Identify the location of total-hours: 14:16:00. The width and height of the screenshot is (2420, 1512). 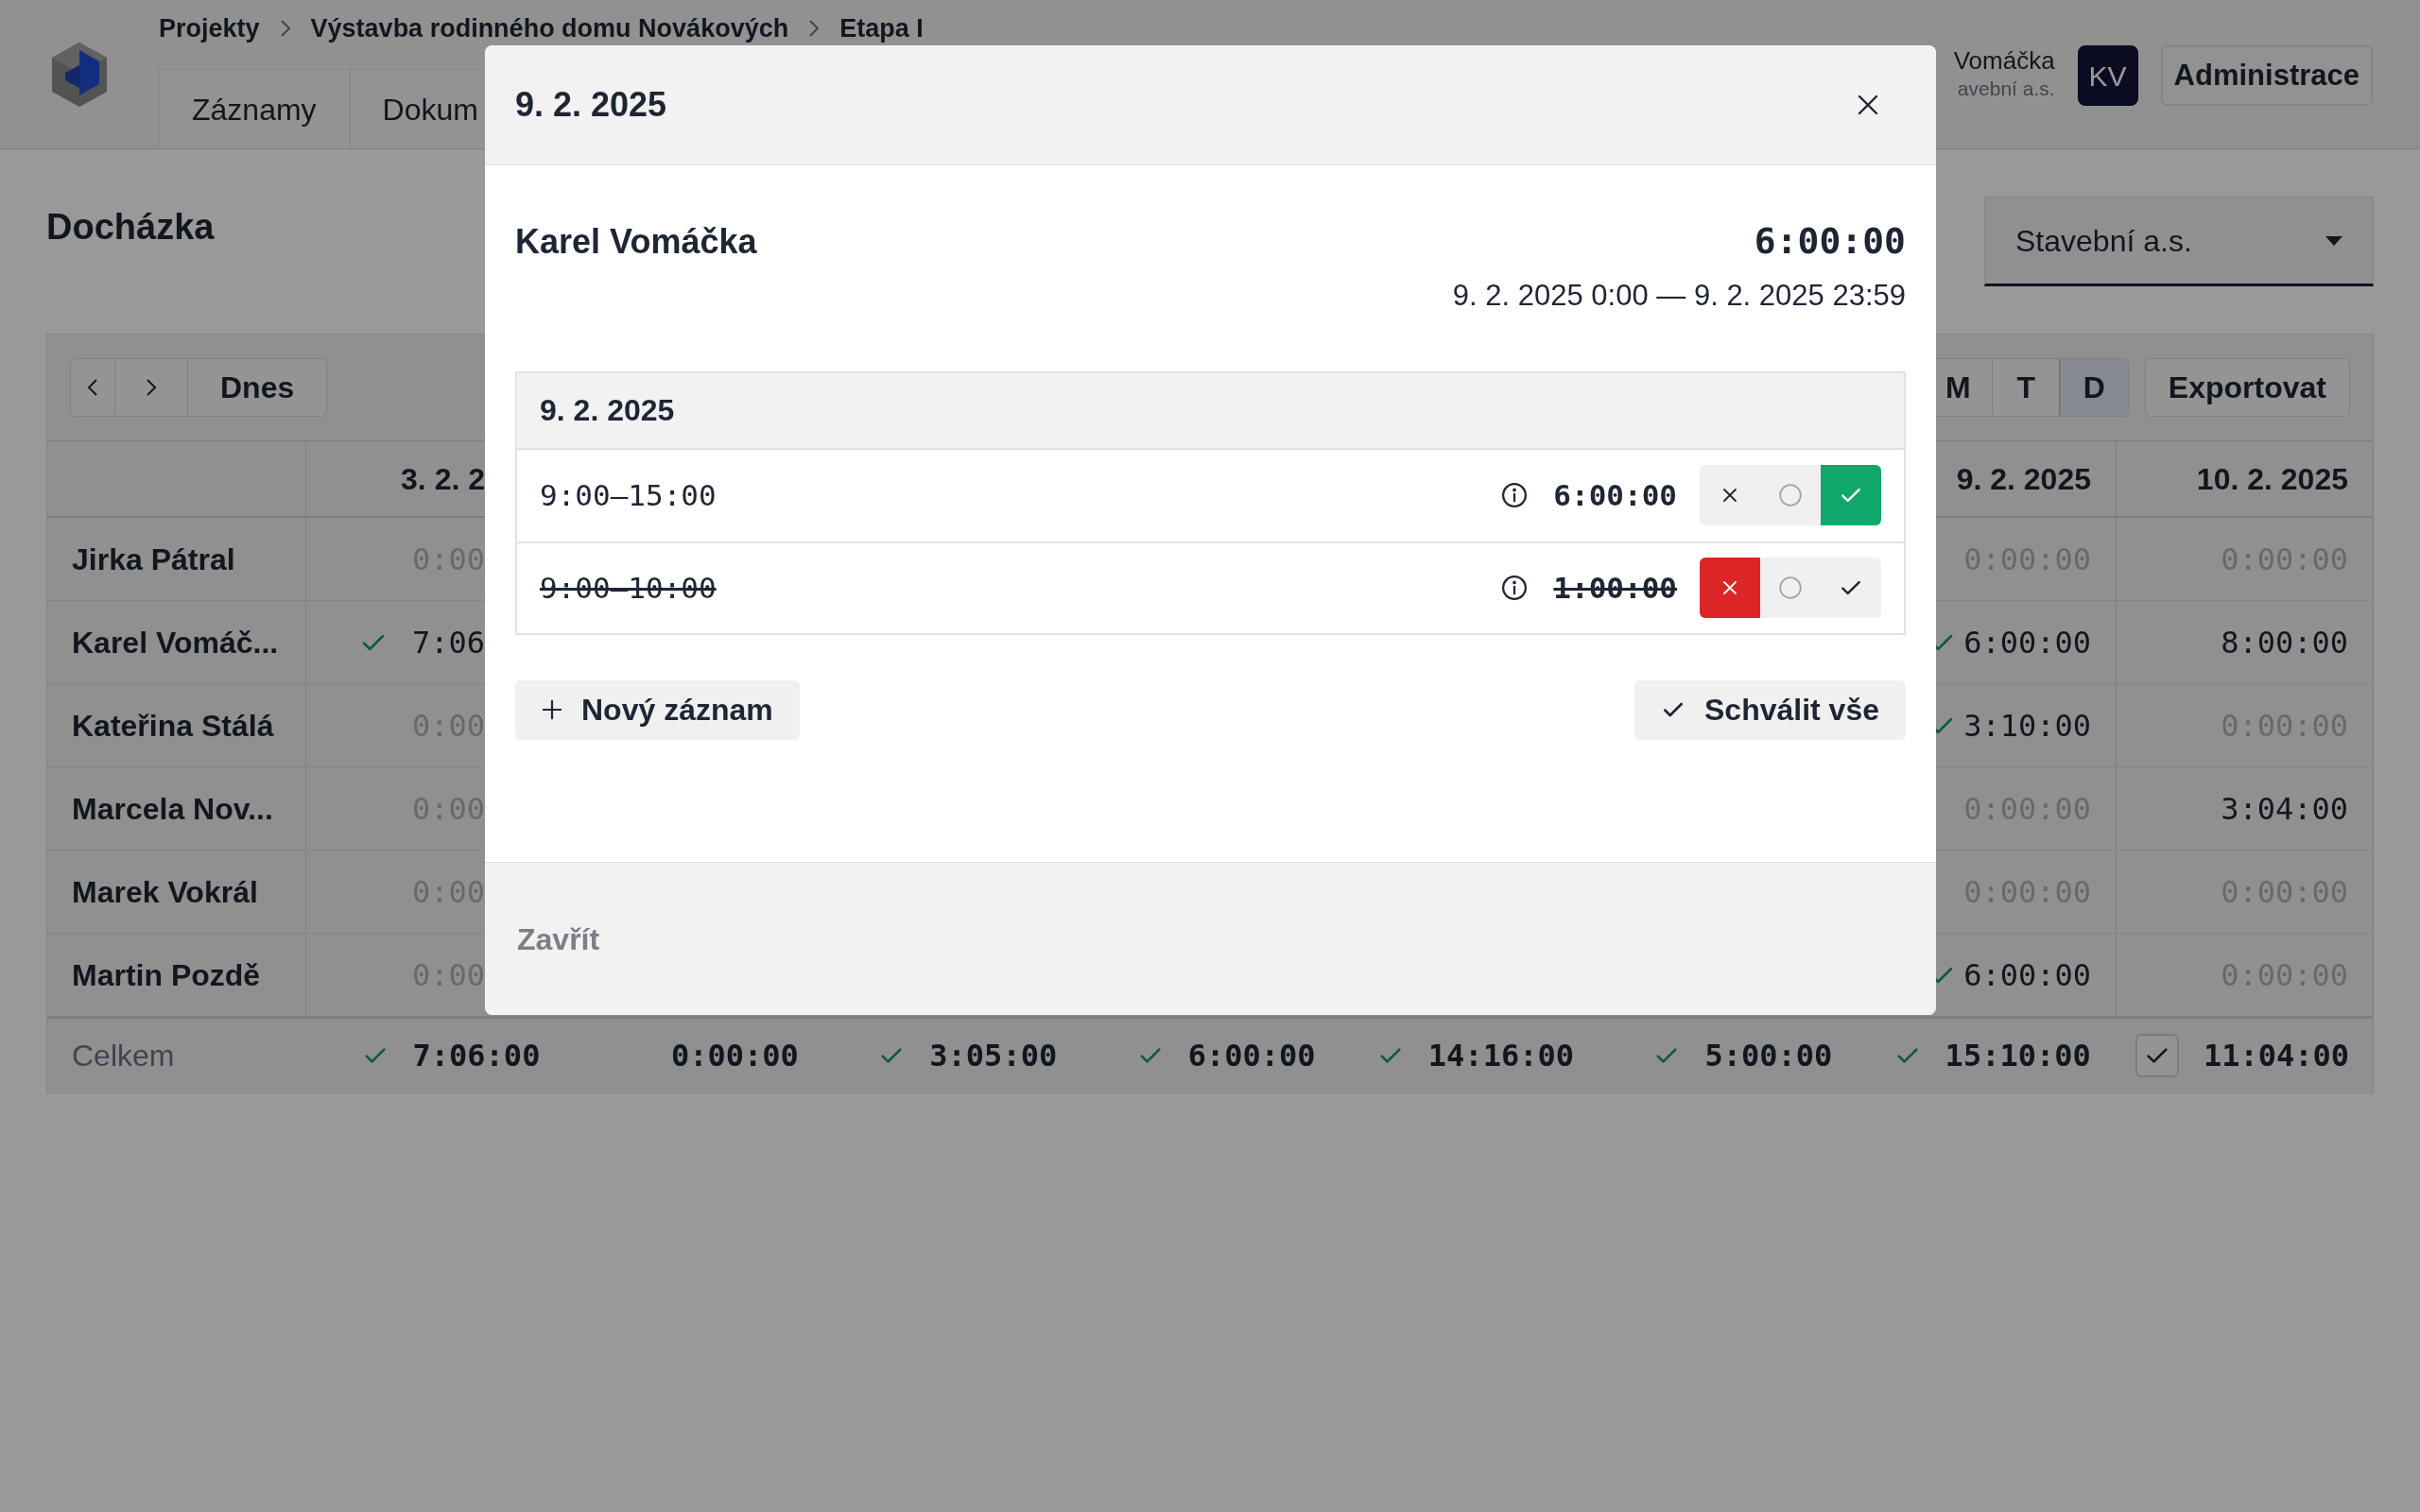
(1501, 1056).